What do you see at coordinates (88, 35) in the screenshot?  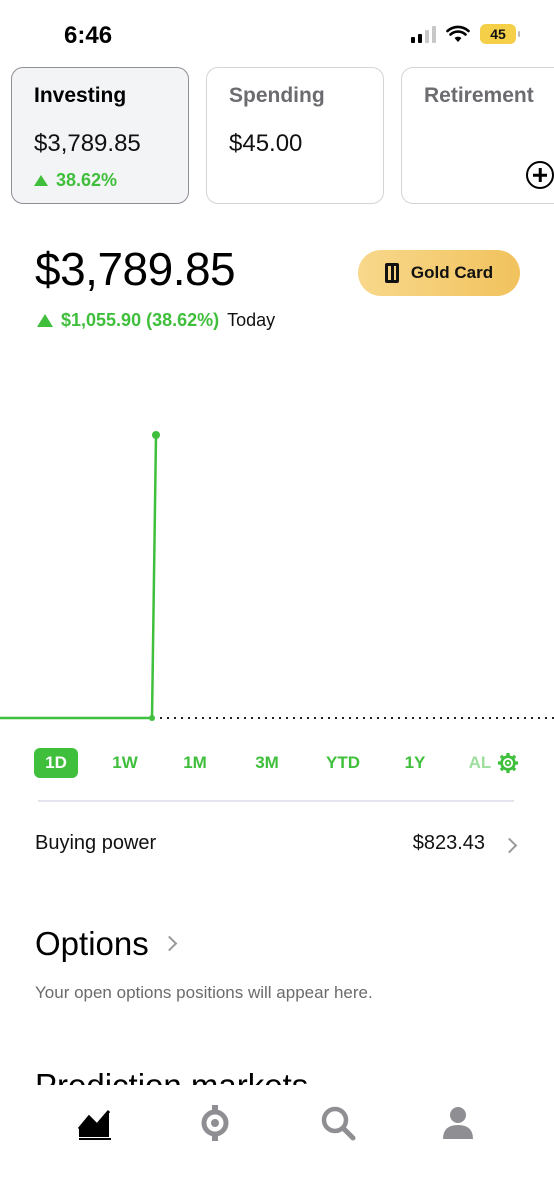 I see `status-time: 6:46` at bounding box center [88, 35].